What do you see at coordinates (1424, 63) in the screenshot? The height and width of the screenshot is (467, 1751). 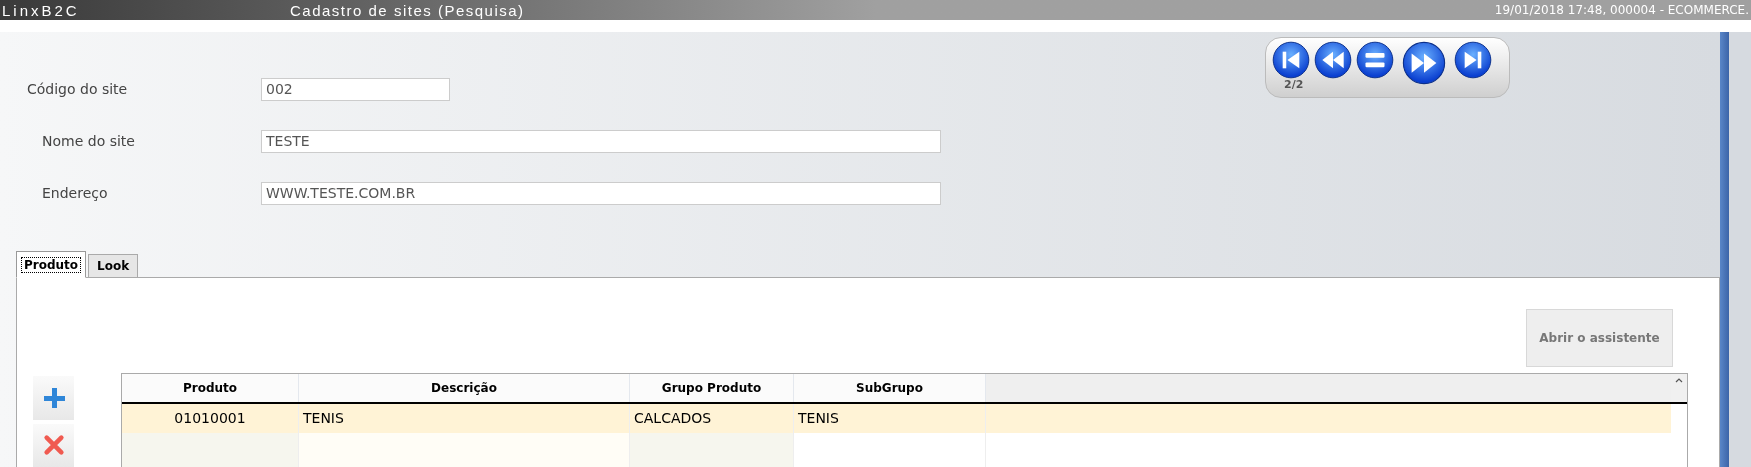 I see `next-record-button` at bounding box center [1424, 63].